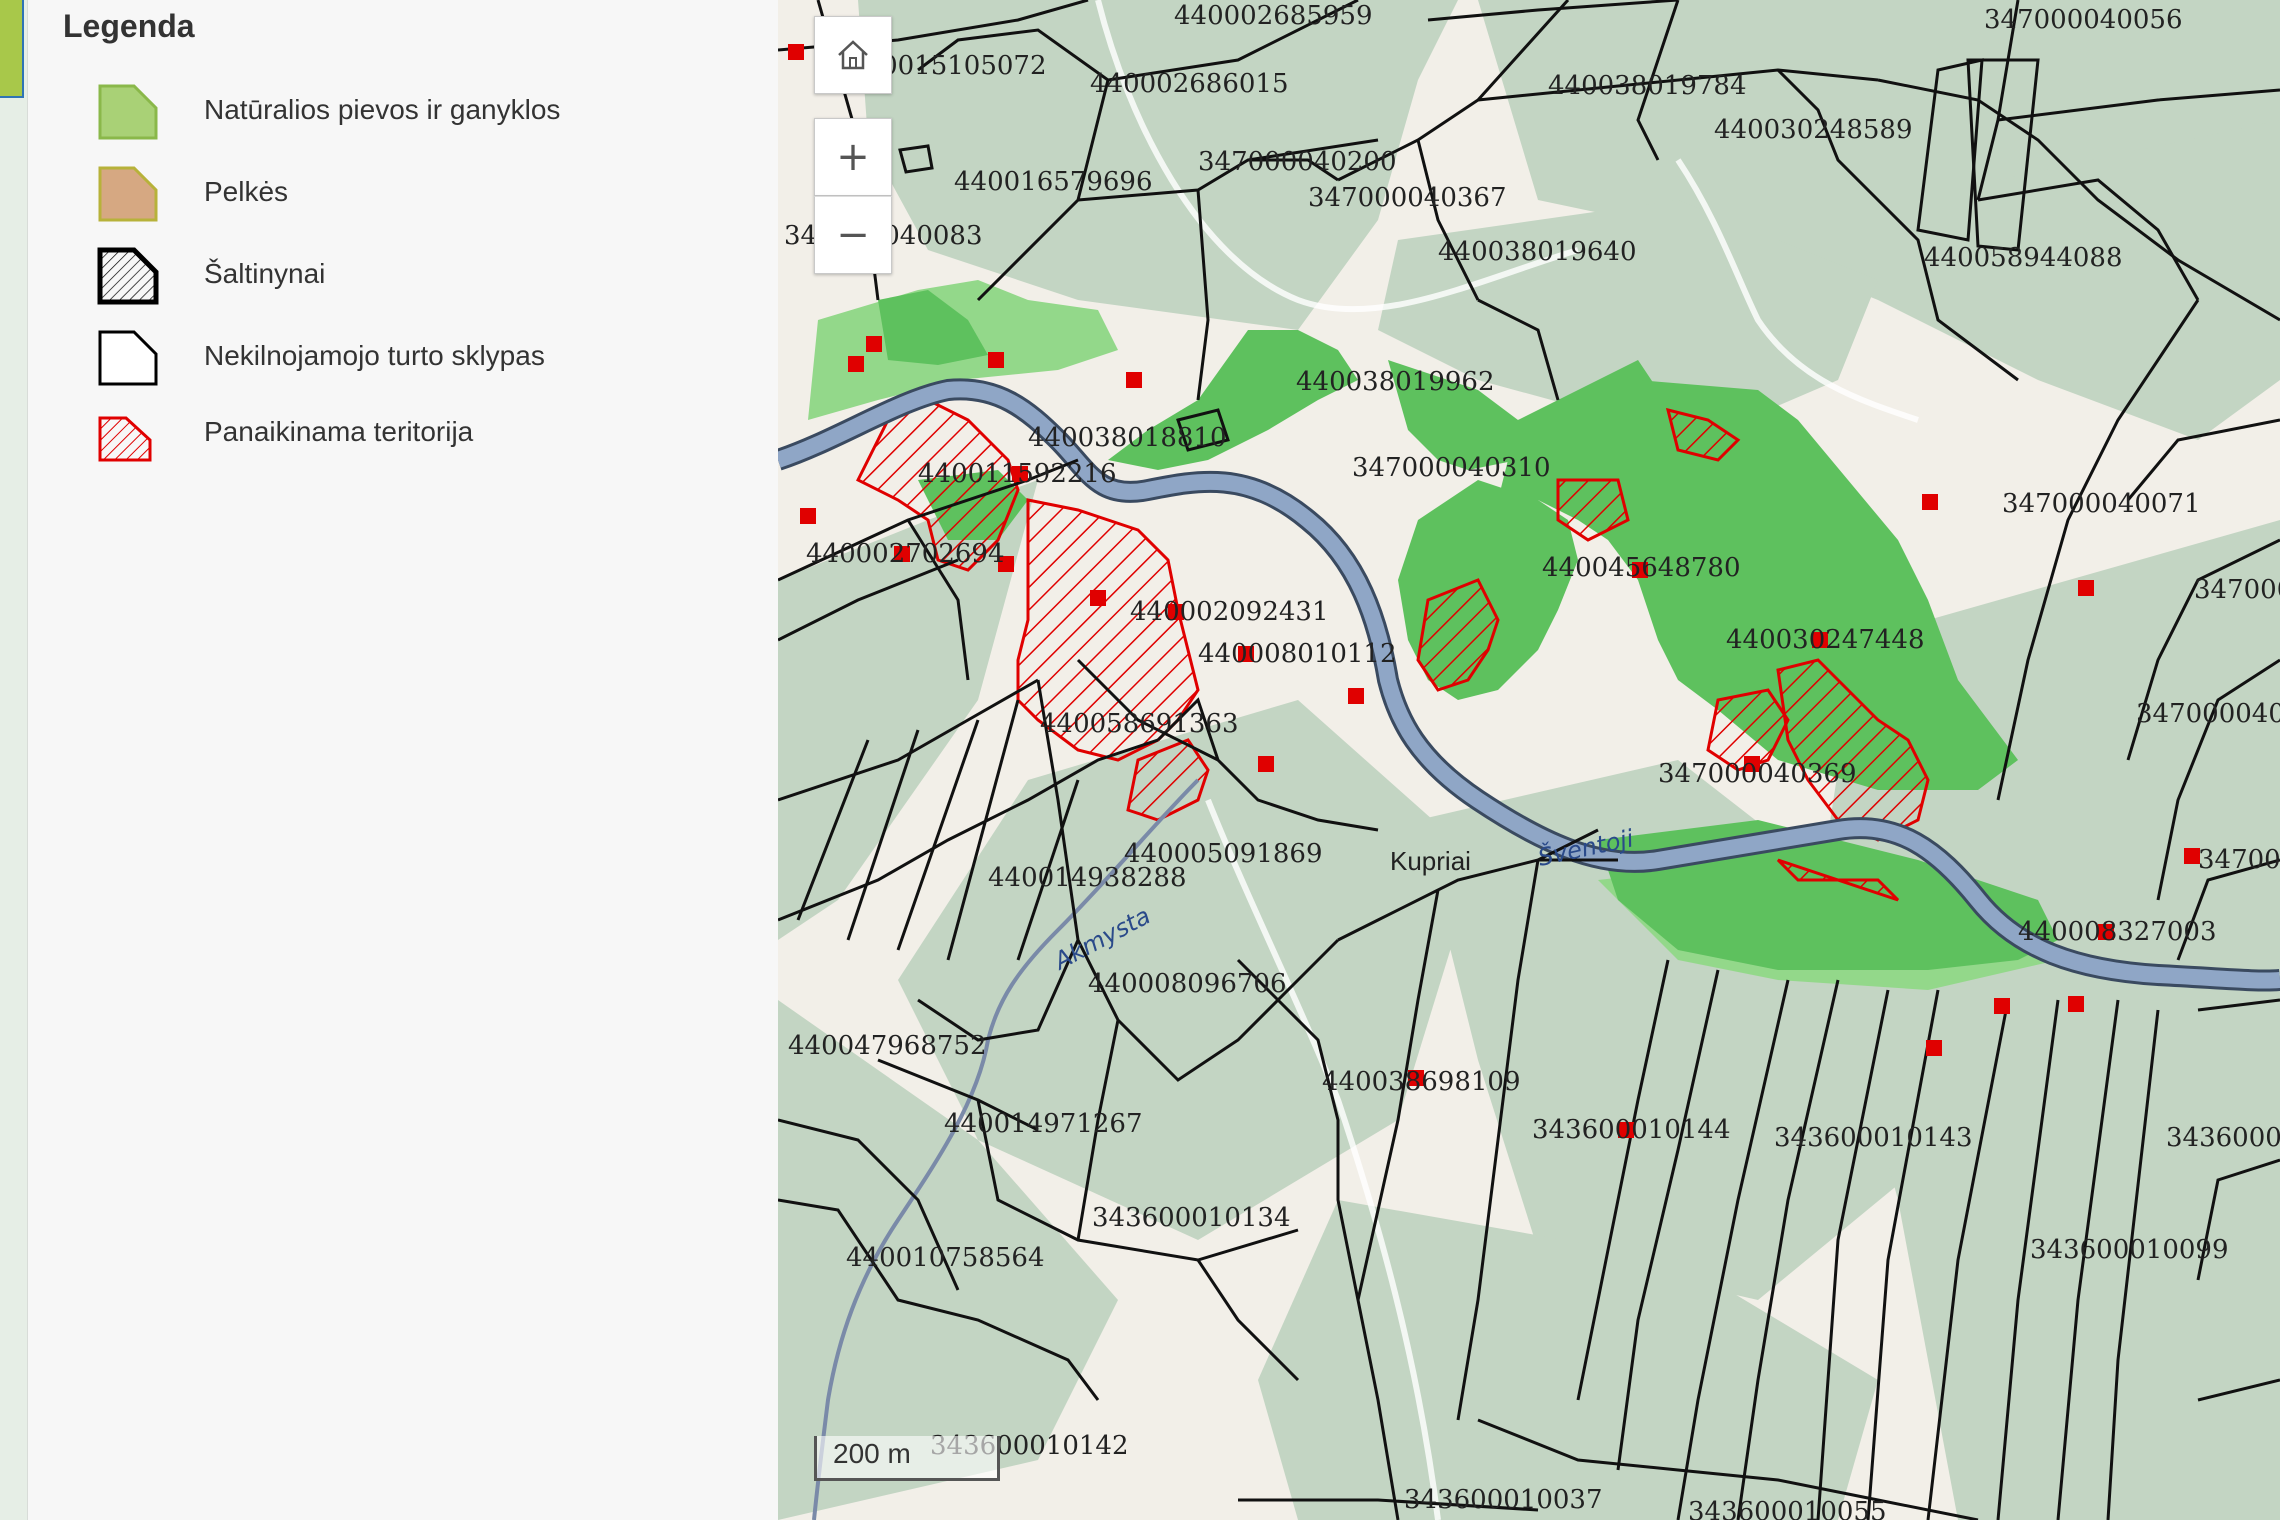  Describe the element at coordinates (125, 439) in the screenshot. I see `removed-area-hatch-icon` at that location.